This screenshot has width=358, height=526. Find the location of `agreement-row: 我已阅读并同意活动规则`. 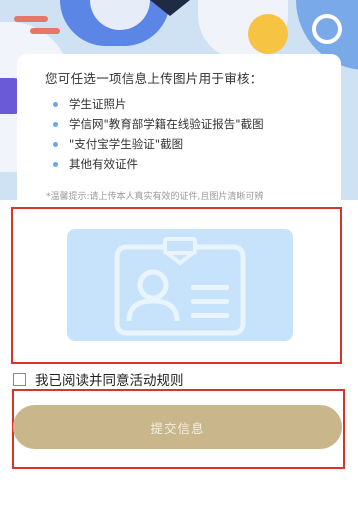

agreement-row: 我已阅读并同意活动规则 is located at coordinates (98, 379).